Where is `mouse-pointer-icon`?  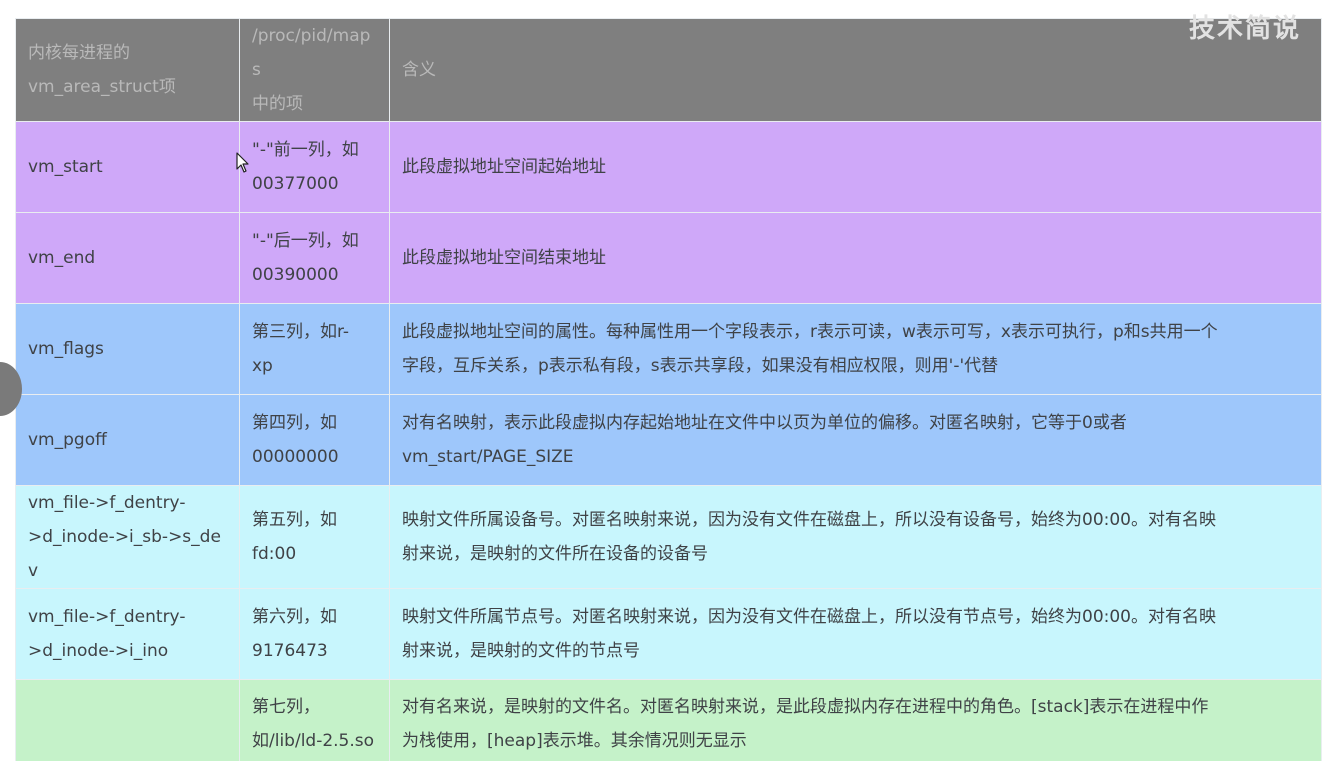
mouse-pointer-icon is located at coordinates (242, 162).